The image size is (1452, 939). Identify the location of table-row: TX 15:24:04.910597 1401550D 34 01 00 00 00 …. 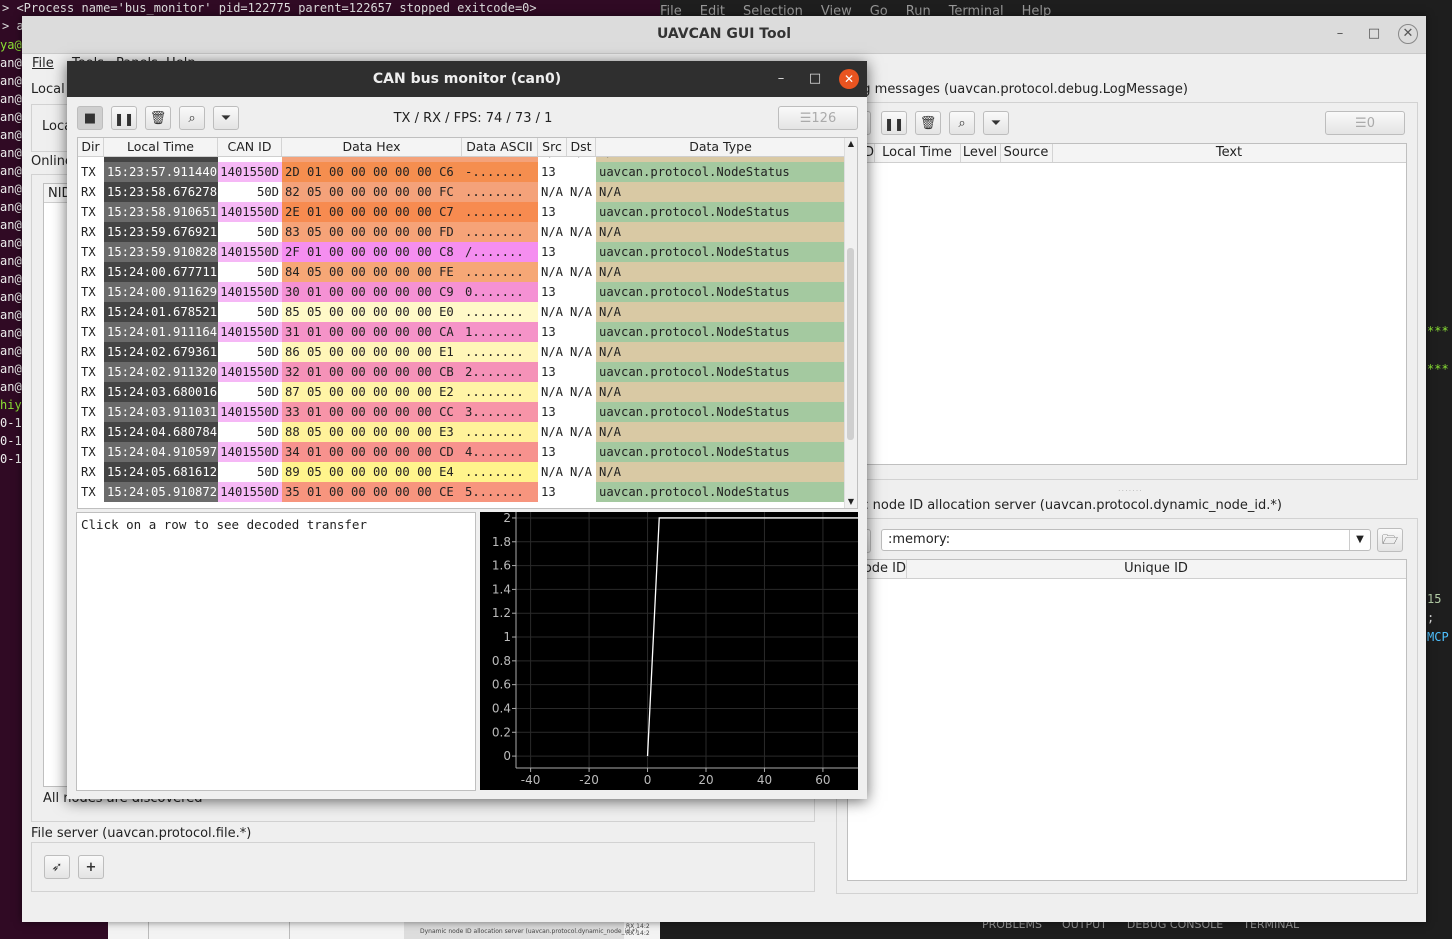
(461, 452).